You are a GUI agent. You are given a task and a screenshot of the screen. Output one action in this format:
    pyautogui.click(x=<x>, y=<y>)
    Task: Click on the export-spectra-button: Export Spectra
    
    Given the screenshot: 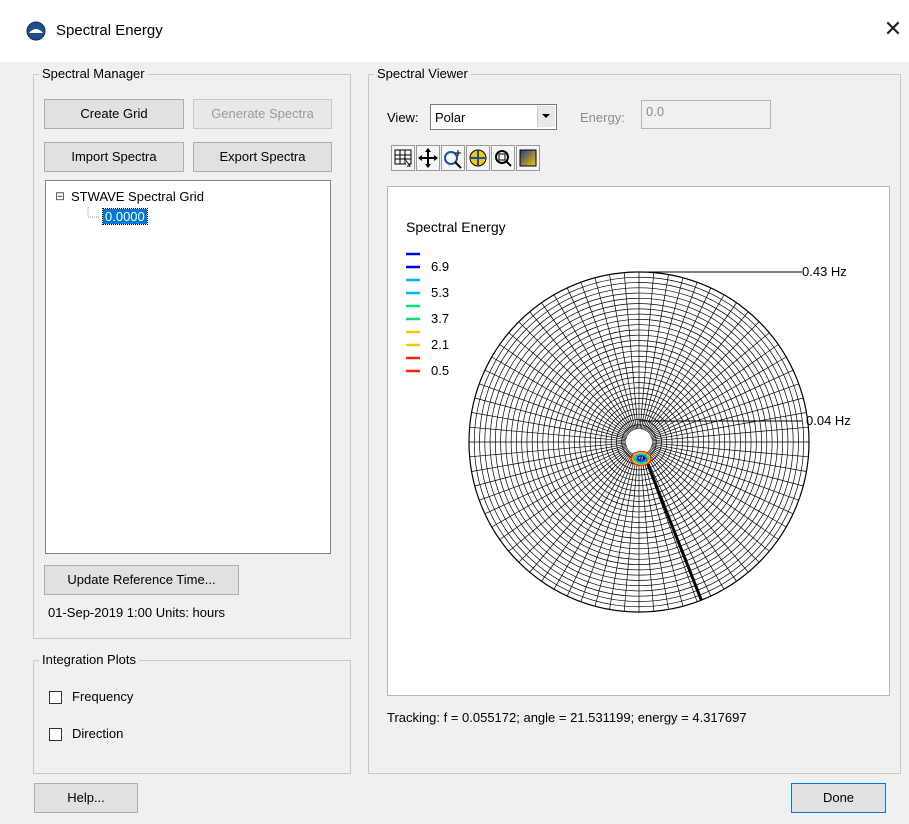 What is the action you would take?
    pyautogui.click(x=262, y=157)
    